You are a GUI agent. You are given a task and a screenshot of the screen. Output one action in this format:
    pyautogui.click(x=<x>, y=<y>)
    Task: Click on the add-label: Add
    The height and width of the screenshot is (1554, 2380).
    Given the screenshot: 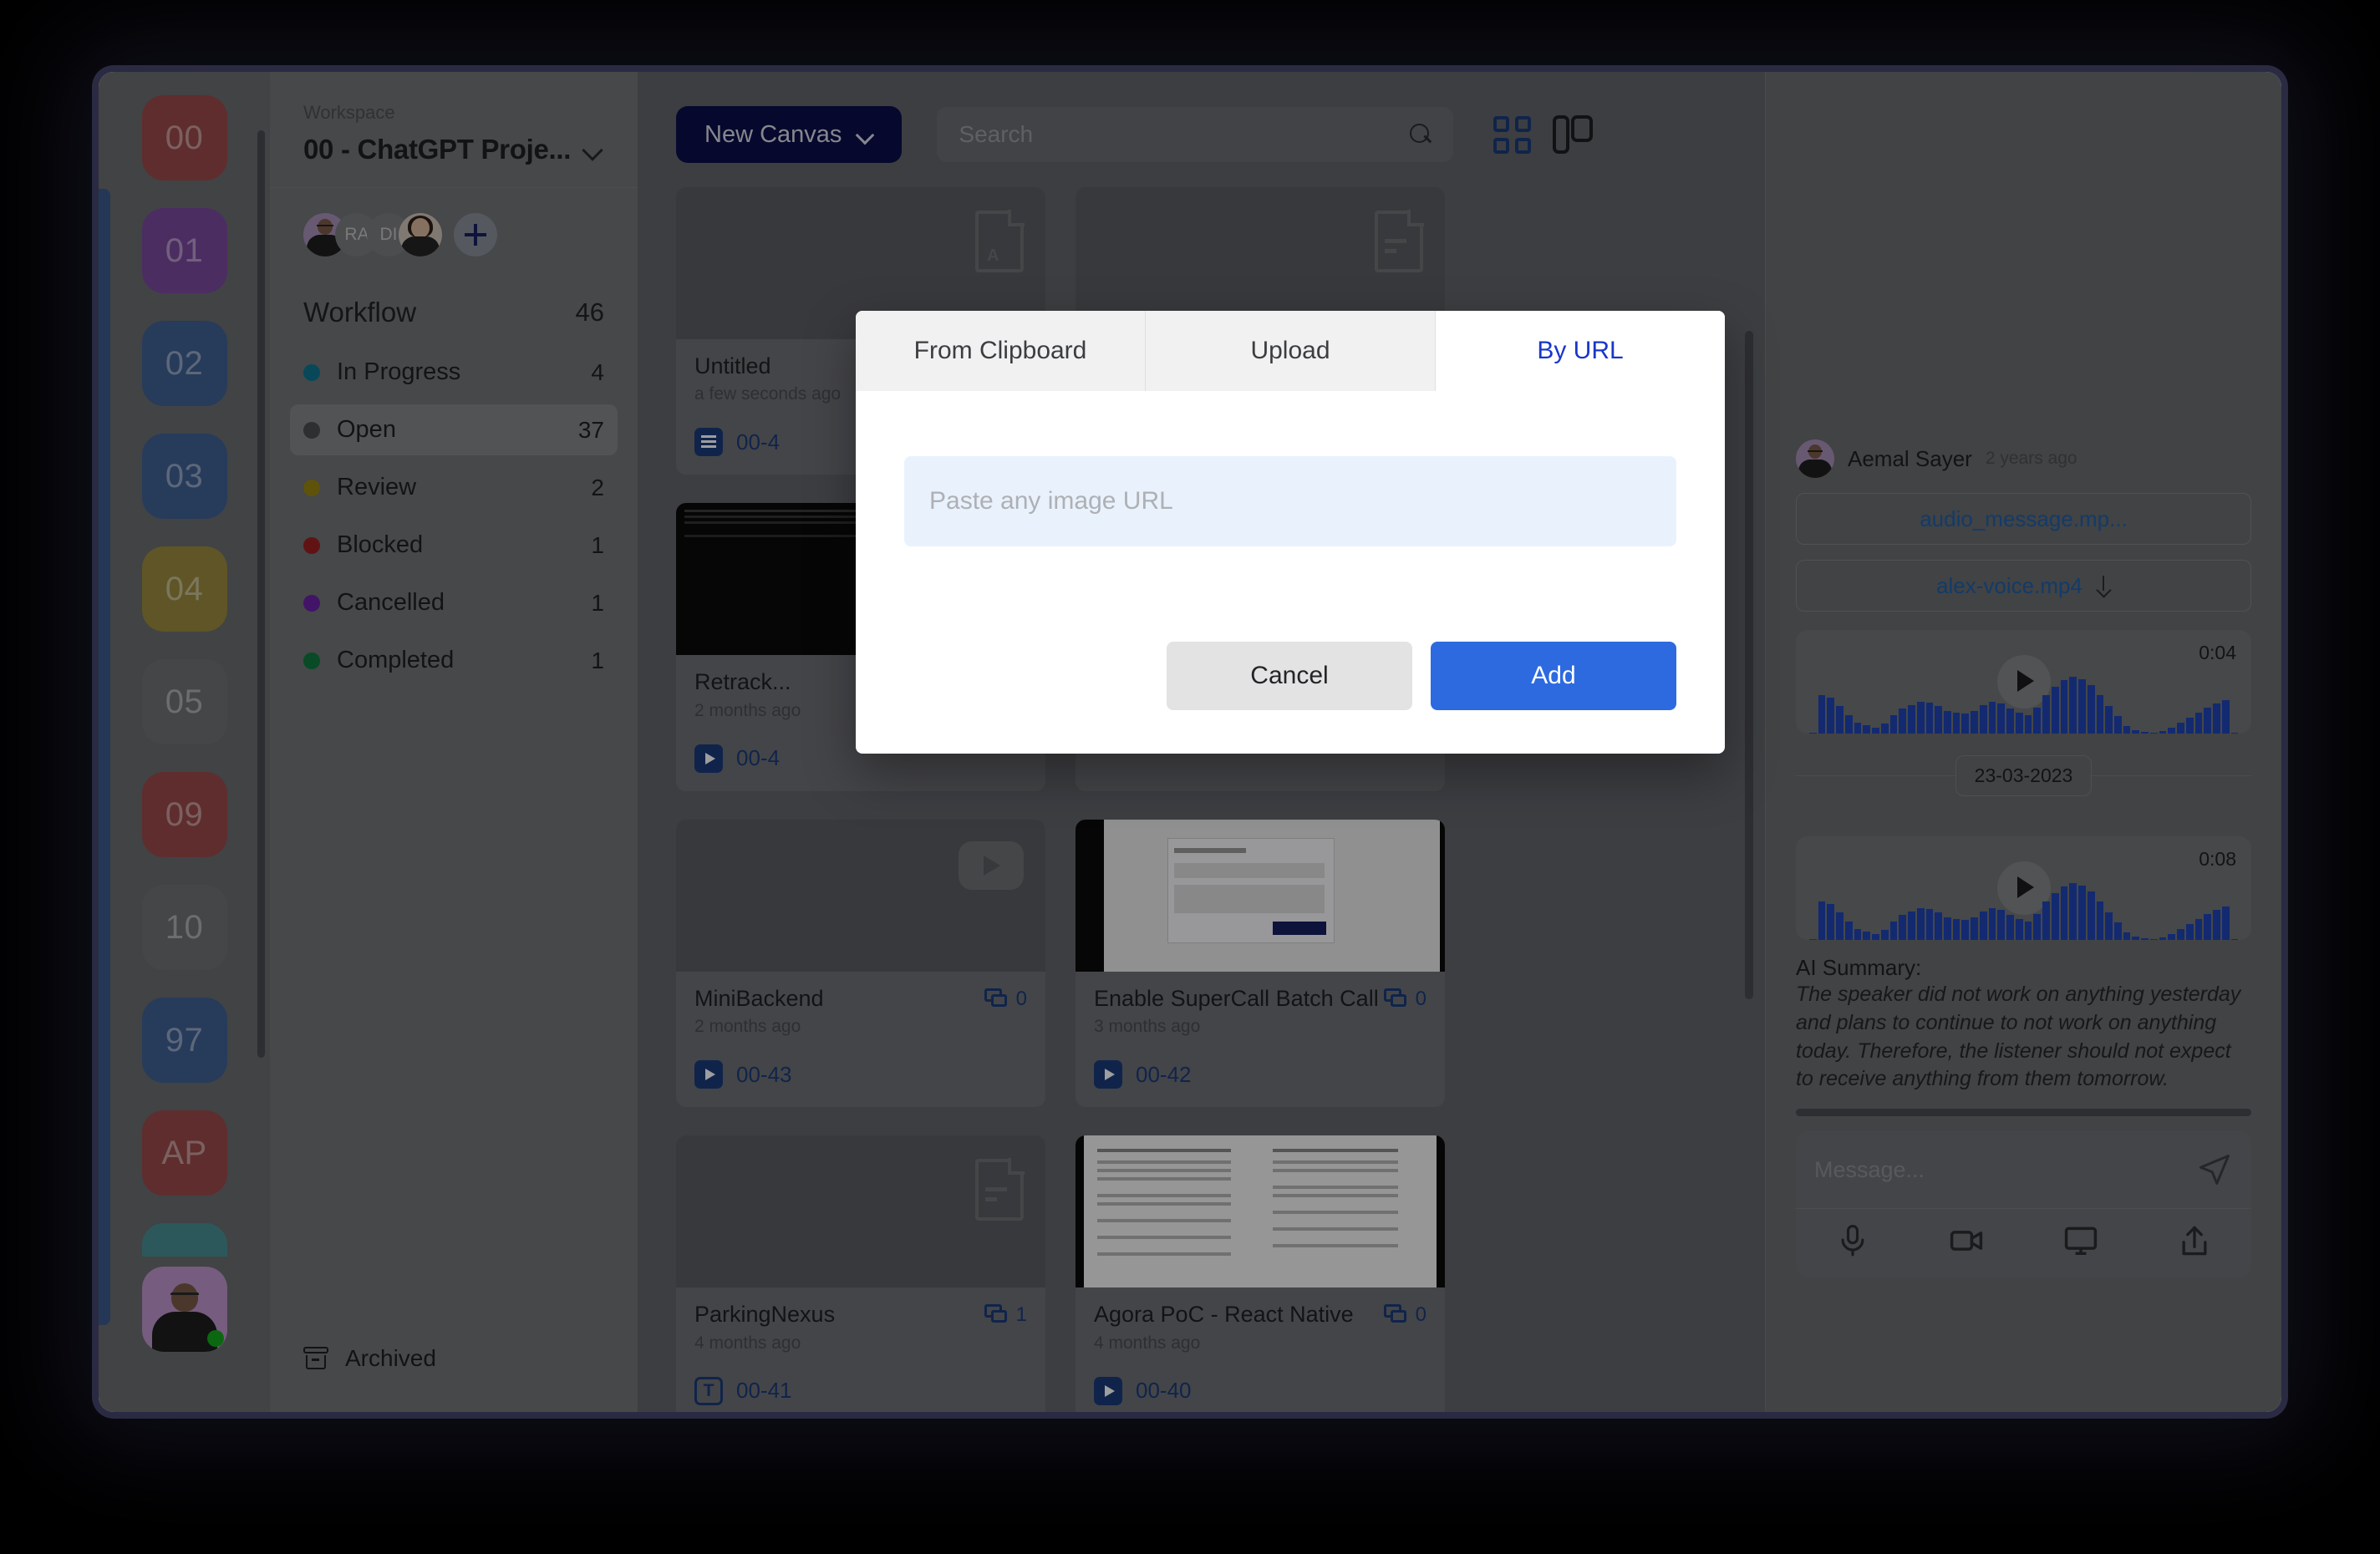 What is the action you would take?
    pyautogui.click(x=1553, y=675)
    